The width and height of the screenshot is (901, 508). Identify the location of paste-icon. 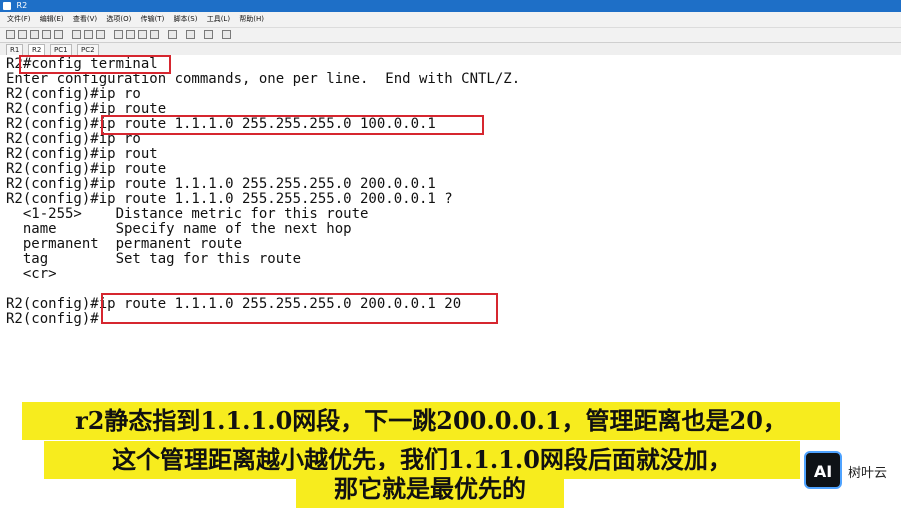
(88, 34).